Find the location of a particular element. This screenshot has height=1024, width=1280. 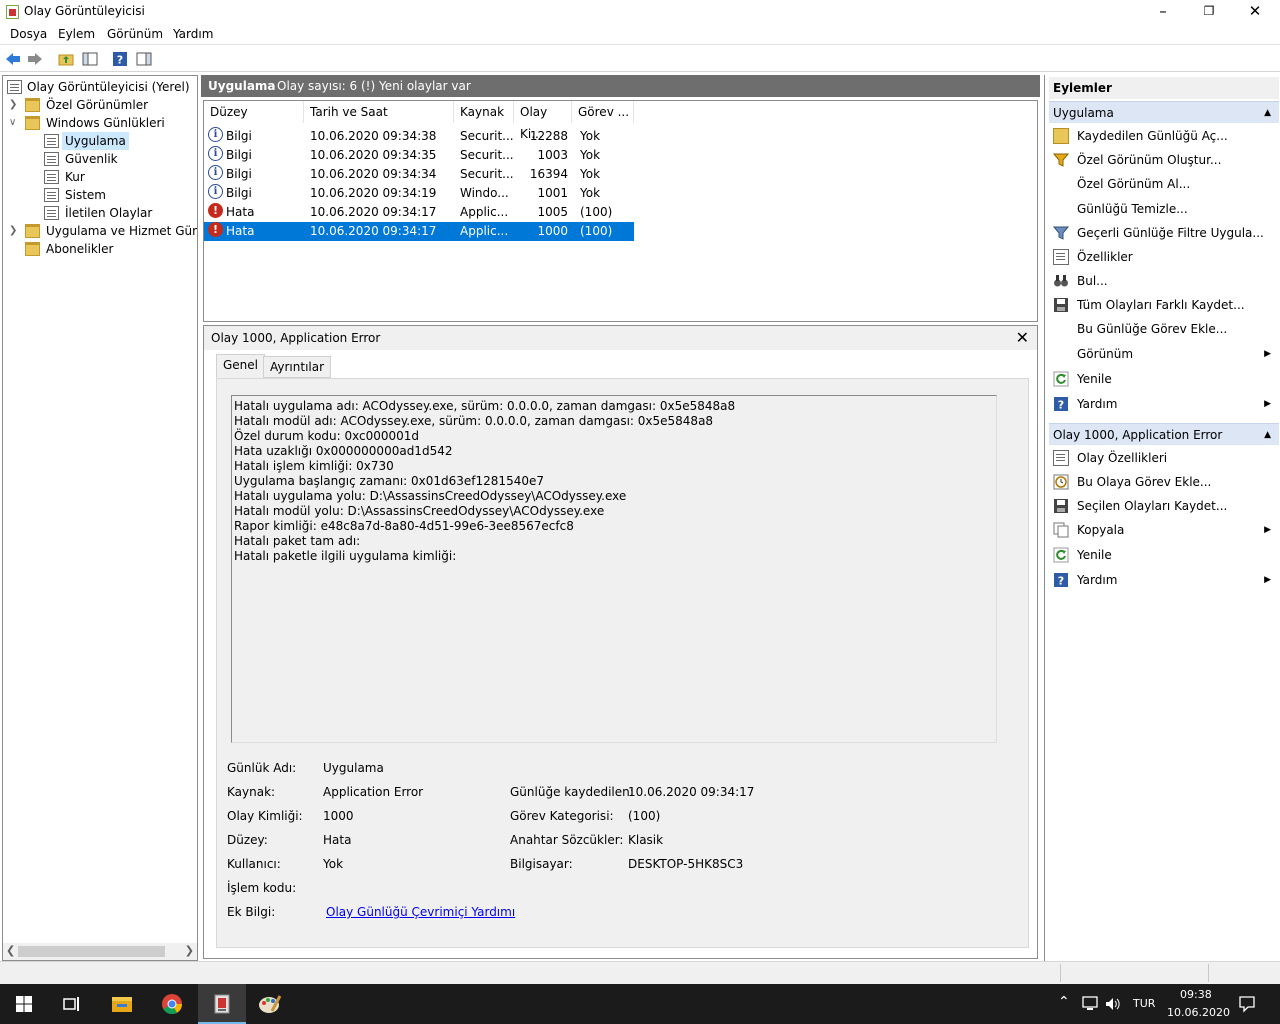

log-icon is located at coordinates (51, 195).